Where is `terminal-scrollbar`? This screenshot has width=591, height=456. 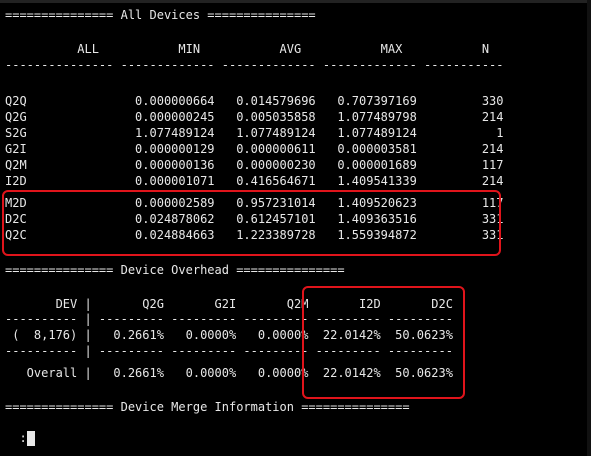 terminal-scrollbar is located at coordinates (589, 228).